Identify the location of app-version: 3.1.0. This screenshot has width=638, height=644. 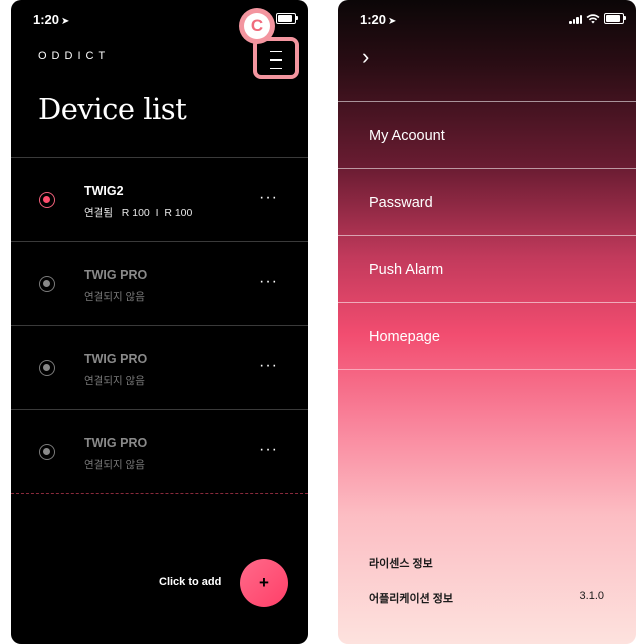
(591, 596).